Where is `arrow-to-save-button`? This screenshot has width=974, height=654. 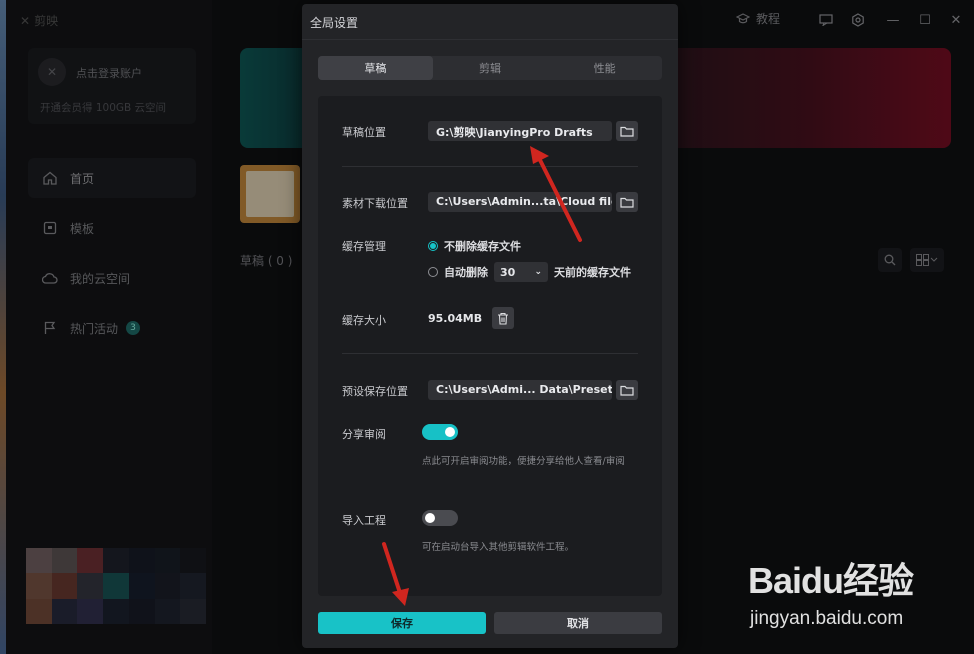 arrow-to-save-button is located at coordinates (395, 574).